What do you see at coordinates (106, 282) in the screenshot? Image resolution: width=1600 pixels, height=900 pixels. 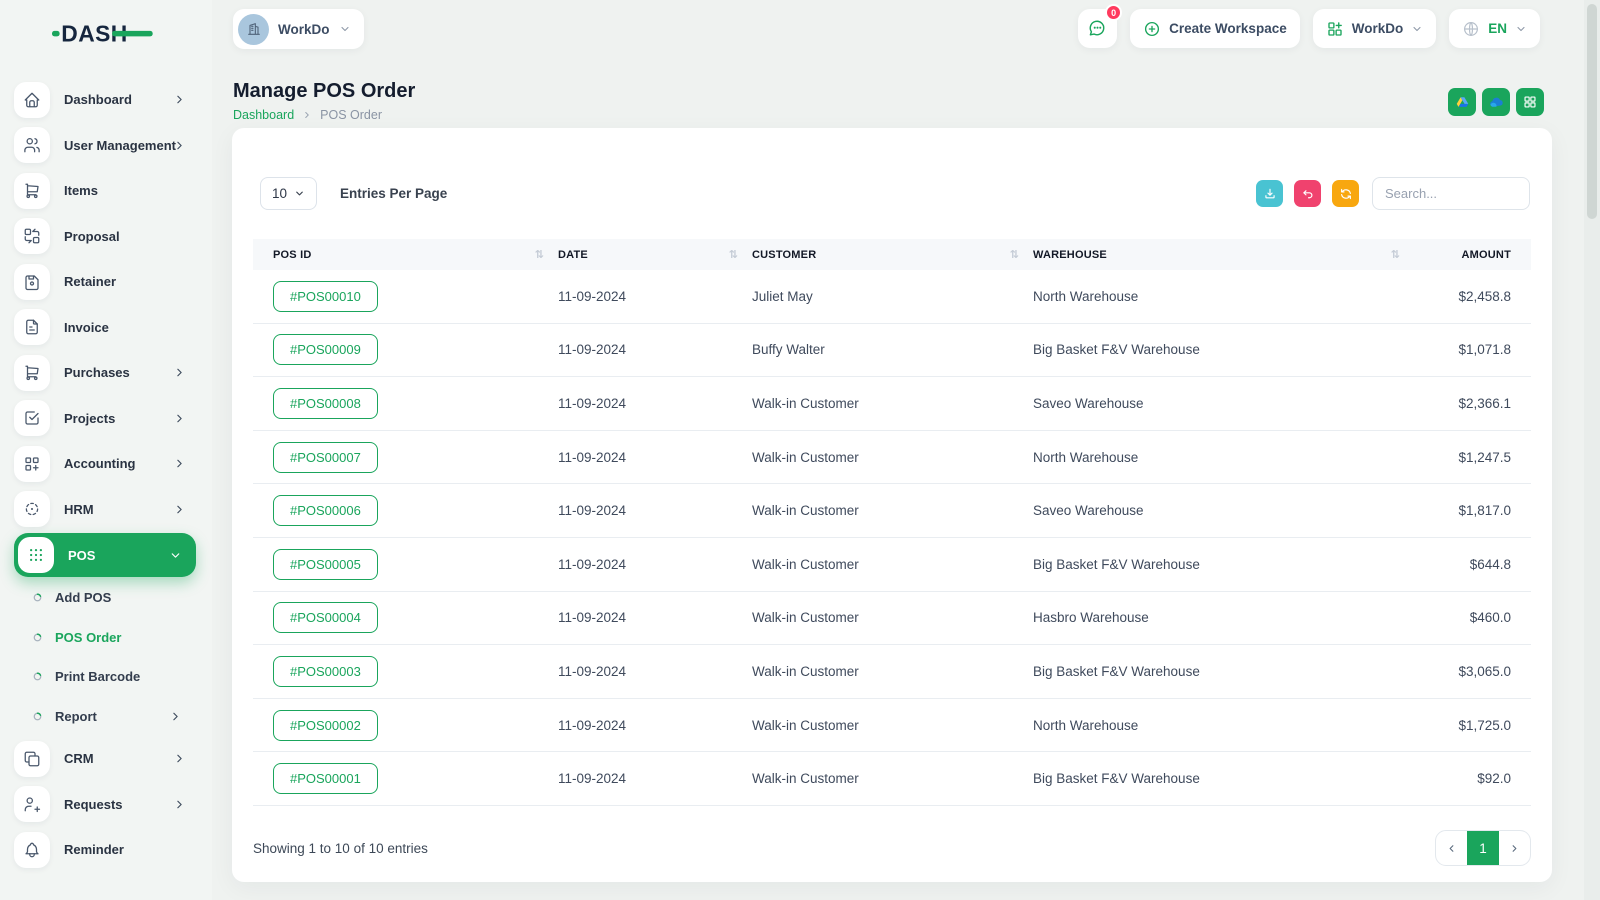 I see `sidebar-item-retainer: Retainer` at bounding box center [106, 282].